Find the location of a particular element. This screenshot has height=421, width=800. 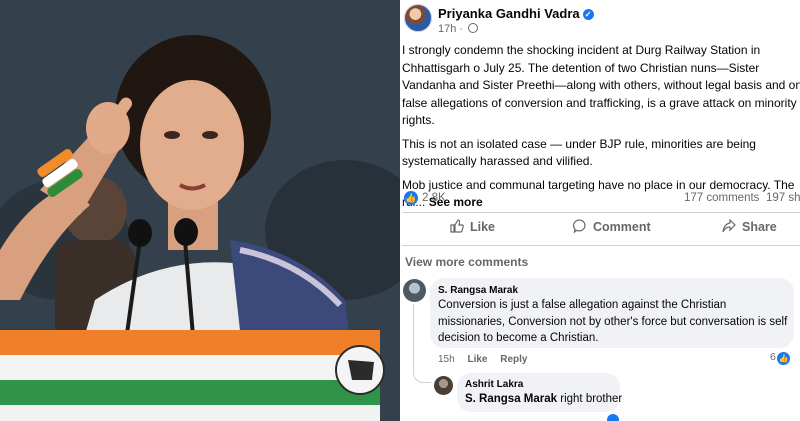

like-reaction-icon: 👍 is located at coordinates (411, 198).